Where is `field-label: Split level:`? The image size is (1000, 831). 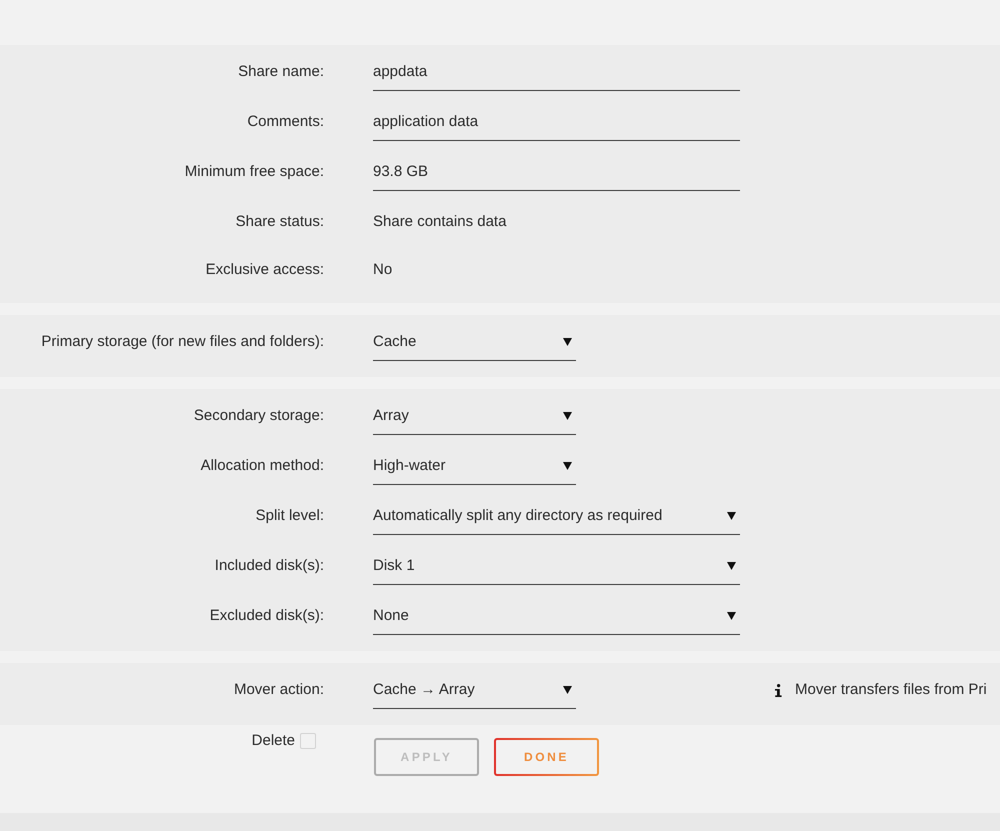
field-label: Split level: is located at coordinates (289, 516).